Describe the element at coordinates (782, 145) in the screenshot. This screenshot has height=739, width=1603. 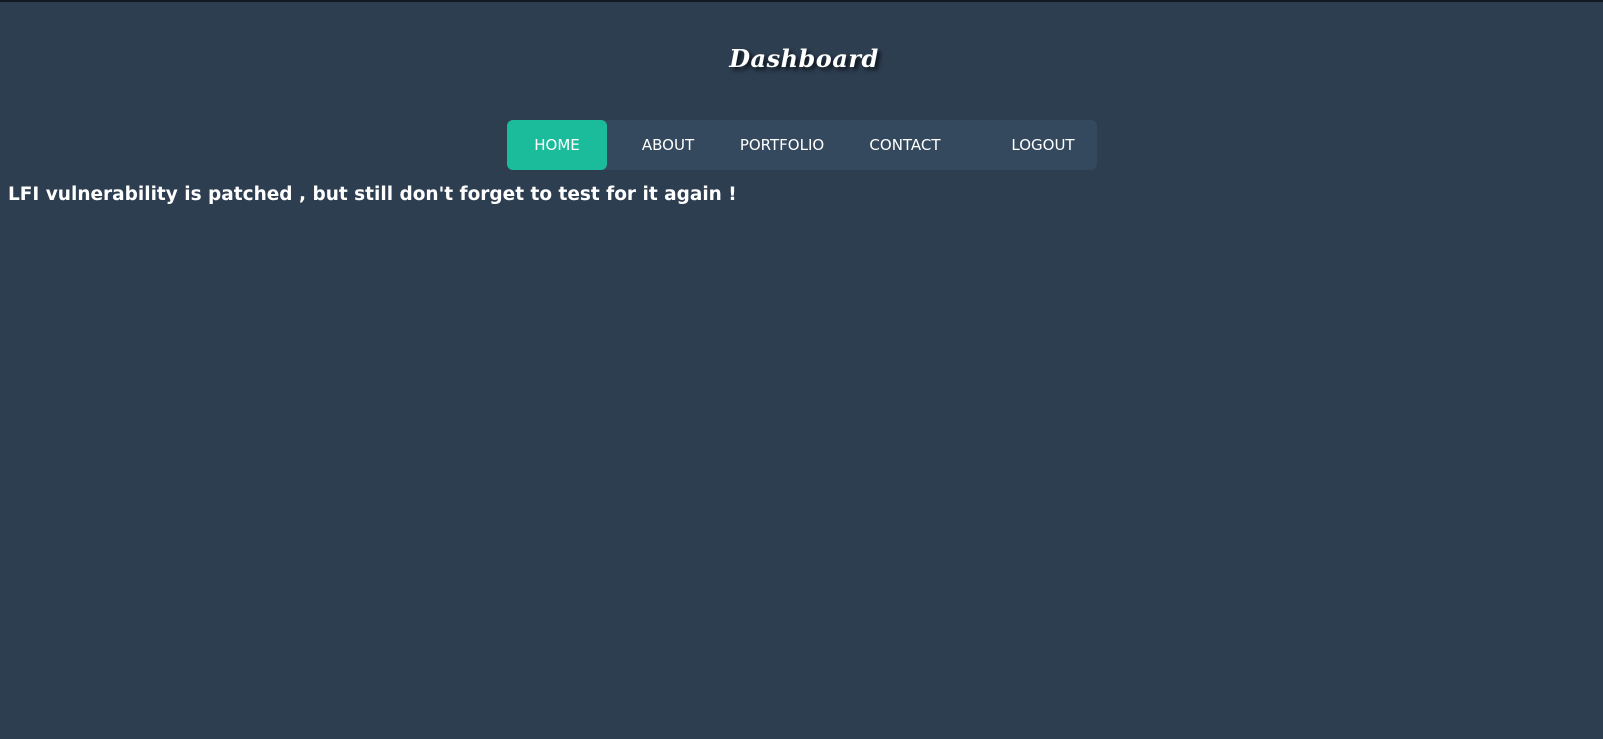
I see `nav-item-portfolio: PORTFOLIO` at that location.